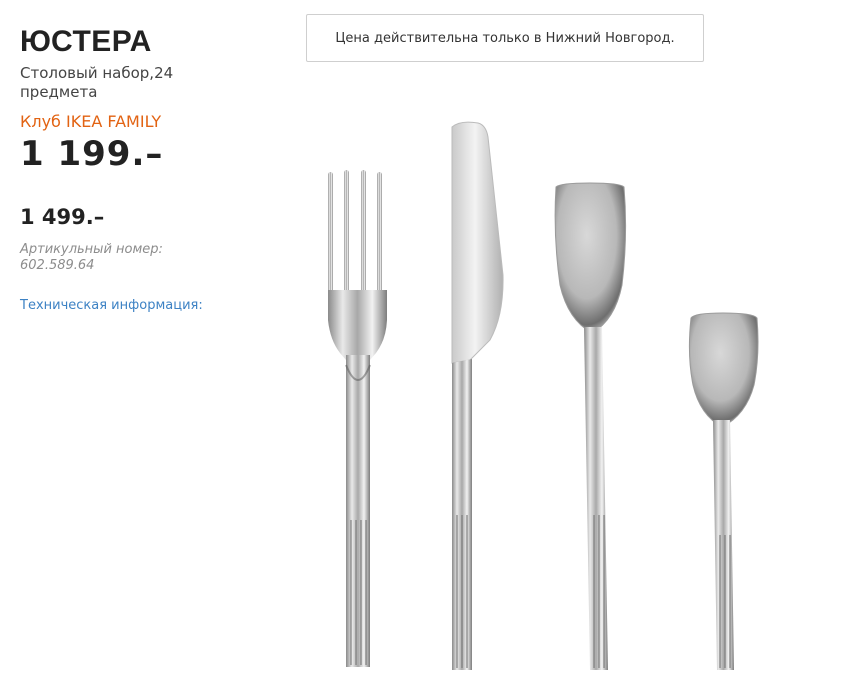 The height and width of the screenshot is (693, 867). Describe the element at coordinates (723, 491) in the screenshot. I see `teaspoon-icon` at that location.